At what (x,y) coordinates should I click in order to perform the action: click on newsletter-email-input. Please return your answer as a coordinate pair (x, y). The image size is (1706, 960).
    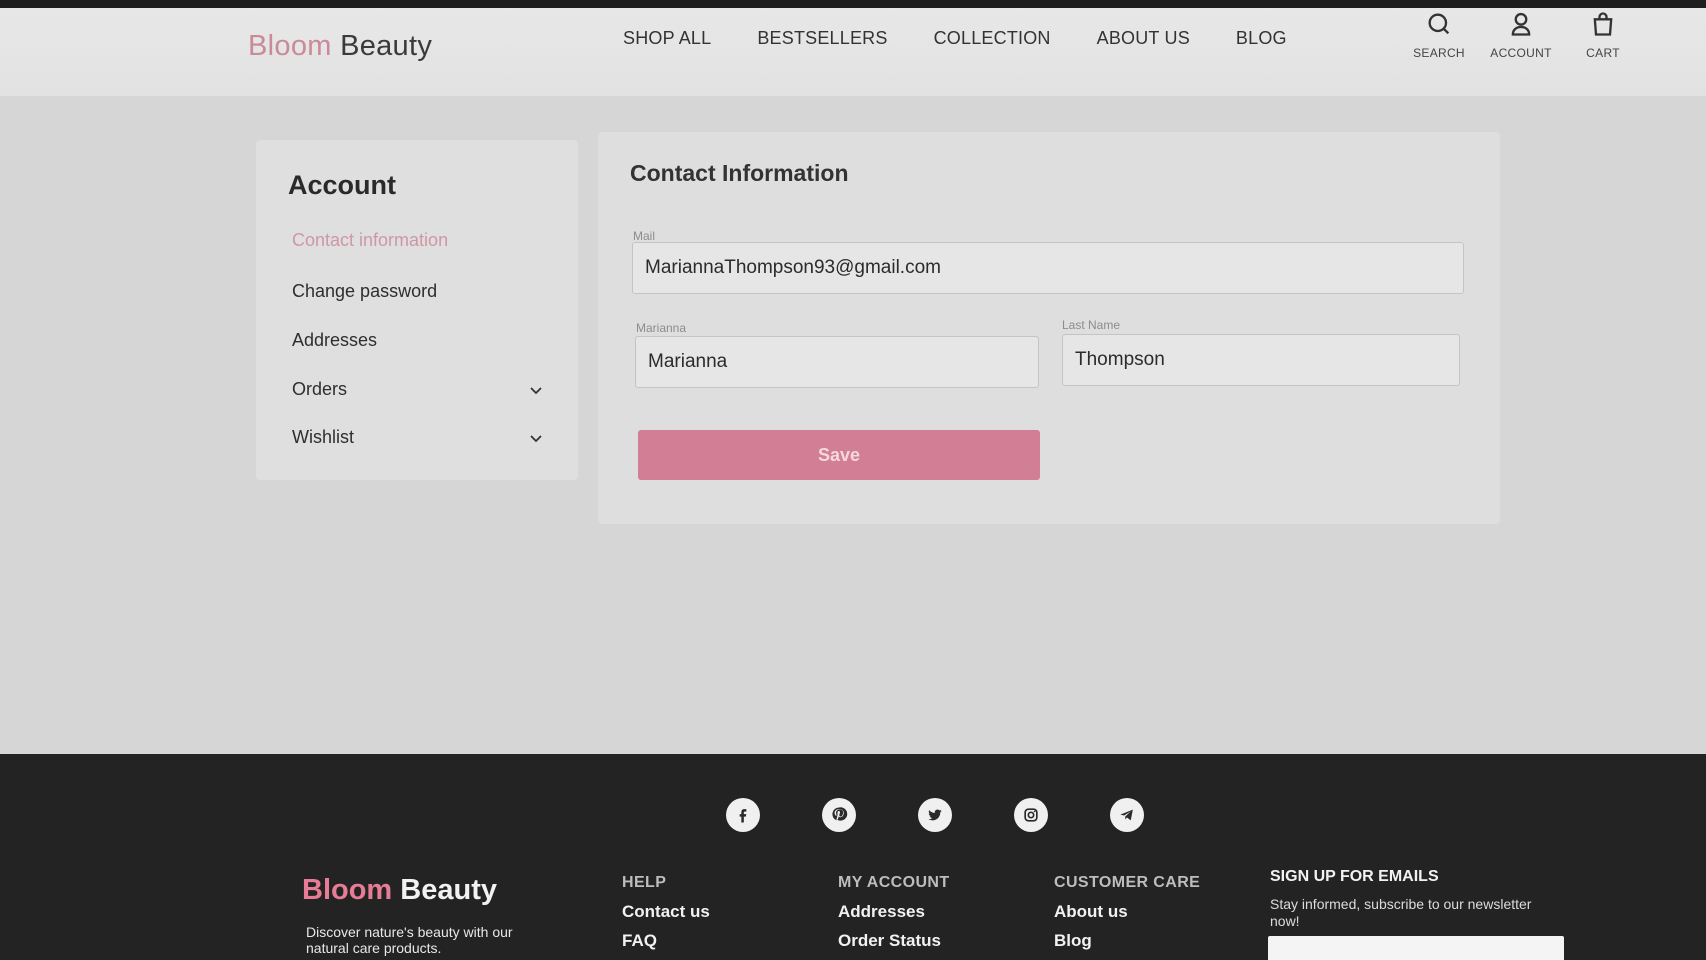
    Looking at the image, I should click on (1416, 948).